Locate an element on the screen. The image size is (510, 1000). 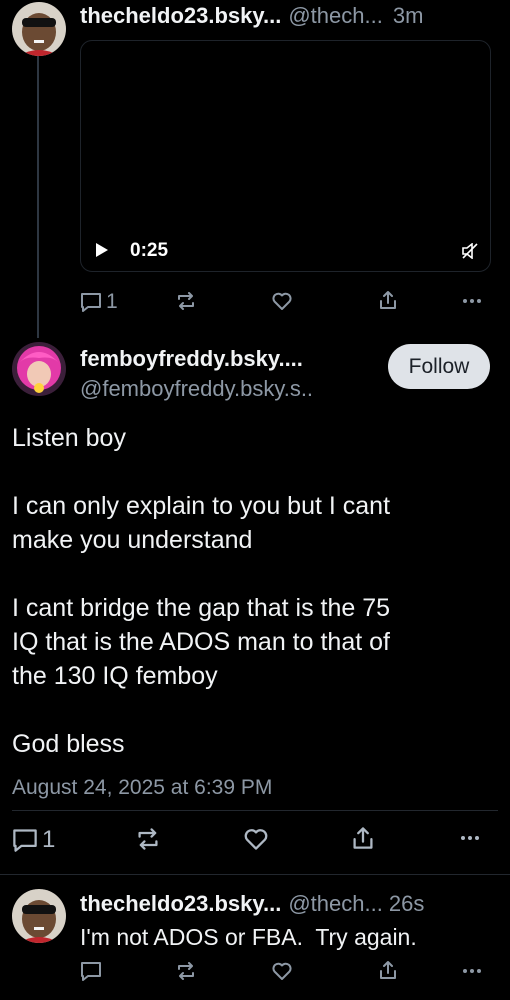
body-line: I can only explain to you but I cant is located at coordinates (201, 506).